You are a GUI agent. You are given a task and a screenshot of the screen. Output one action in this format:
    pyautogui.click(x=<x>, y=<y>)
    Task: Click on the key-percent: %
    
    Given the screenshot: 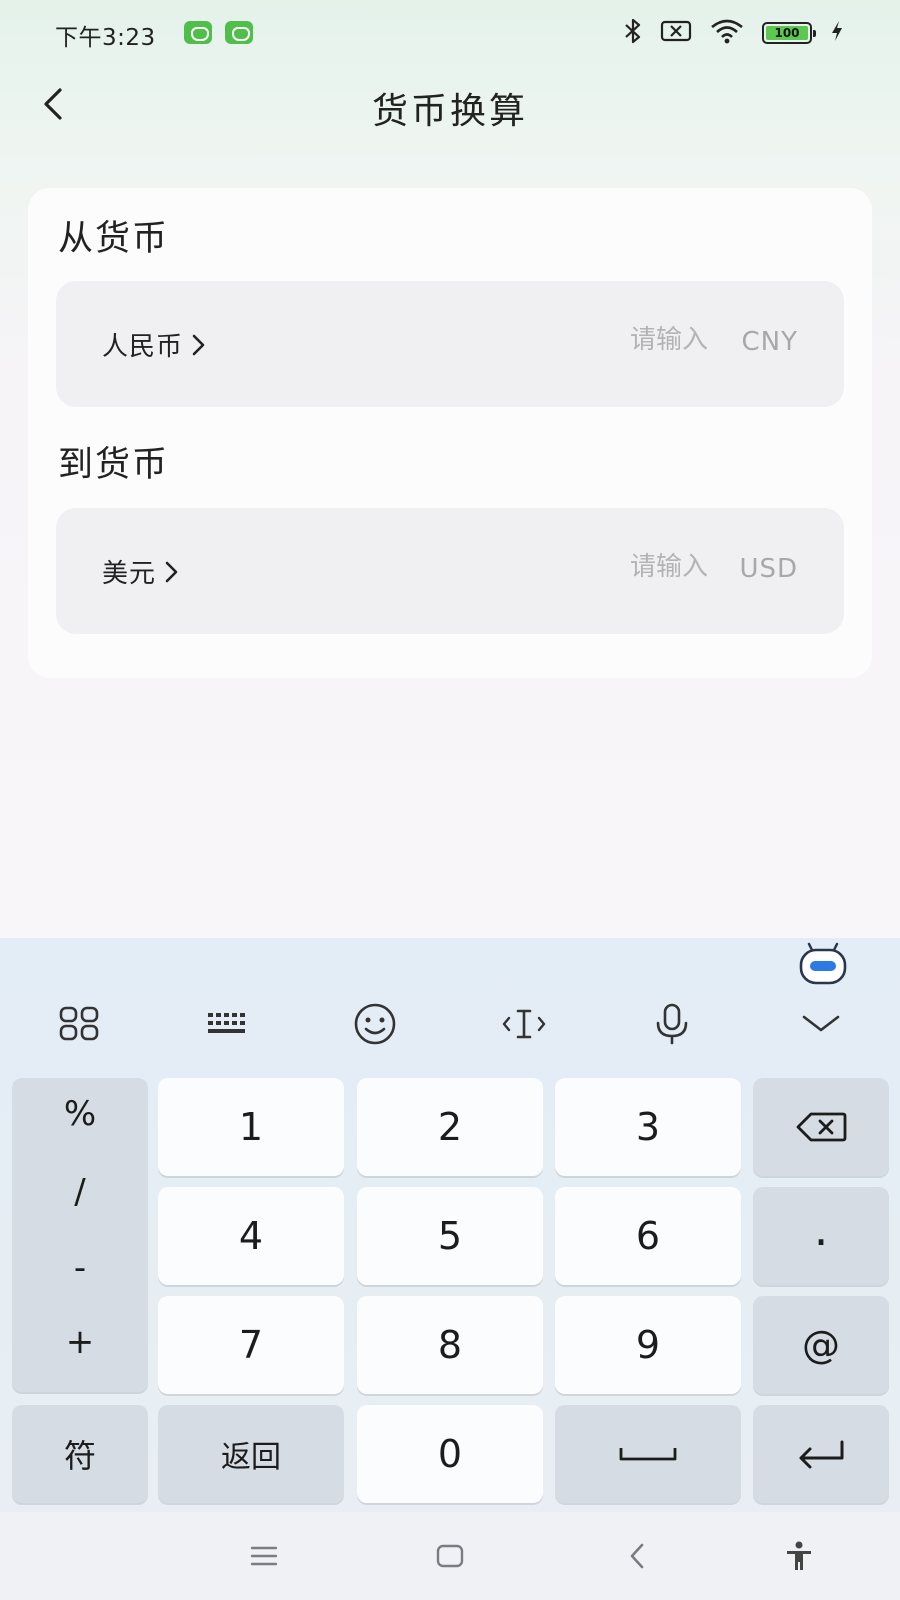 What is the action you would take?
    pyautogui.click(x=80, y=1114)
    